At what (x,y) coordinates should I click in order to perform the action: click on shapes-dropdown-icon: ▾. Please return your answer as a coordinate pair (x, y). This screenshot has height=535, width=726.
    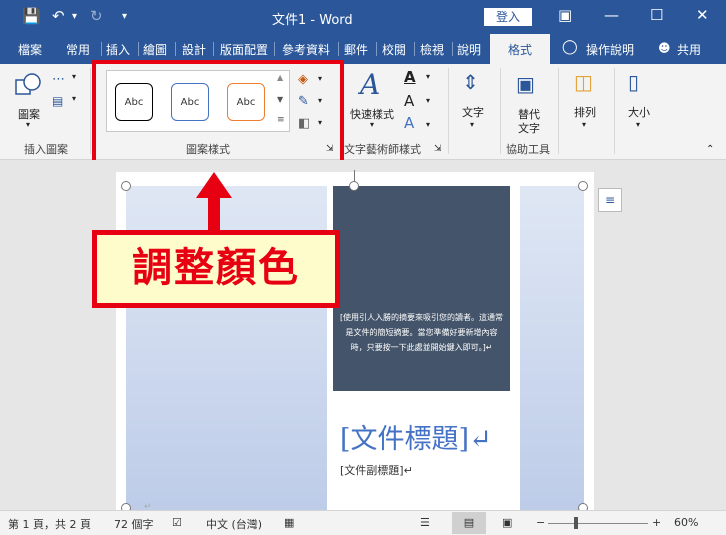
    Looking at the image, I should click on (28, 124).